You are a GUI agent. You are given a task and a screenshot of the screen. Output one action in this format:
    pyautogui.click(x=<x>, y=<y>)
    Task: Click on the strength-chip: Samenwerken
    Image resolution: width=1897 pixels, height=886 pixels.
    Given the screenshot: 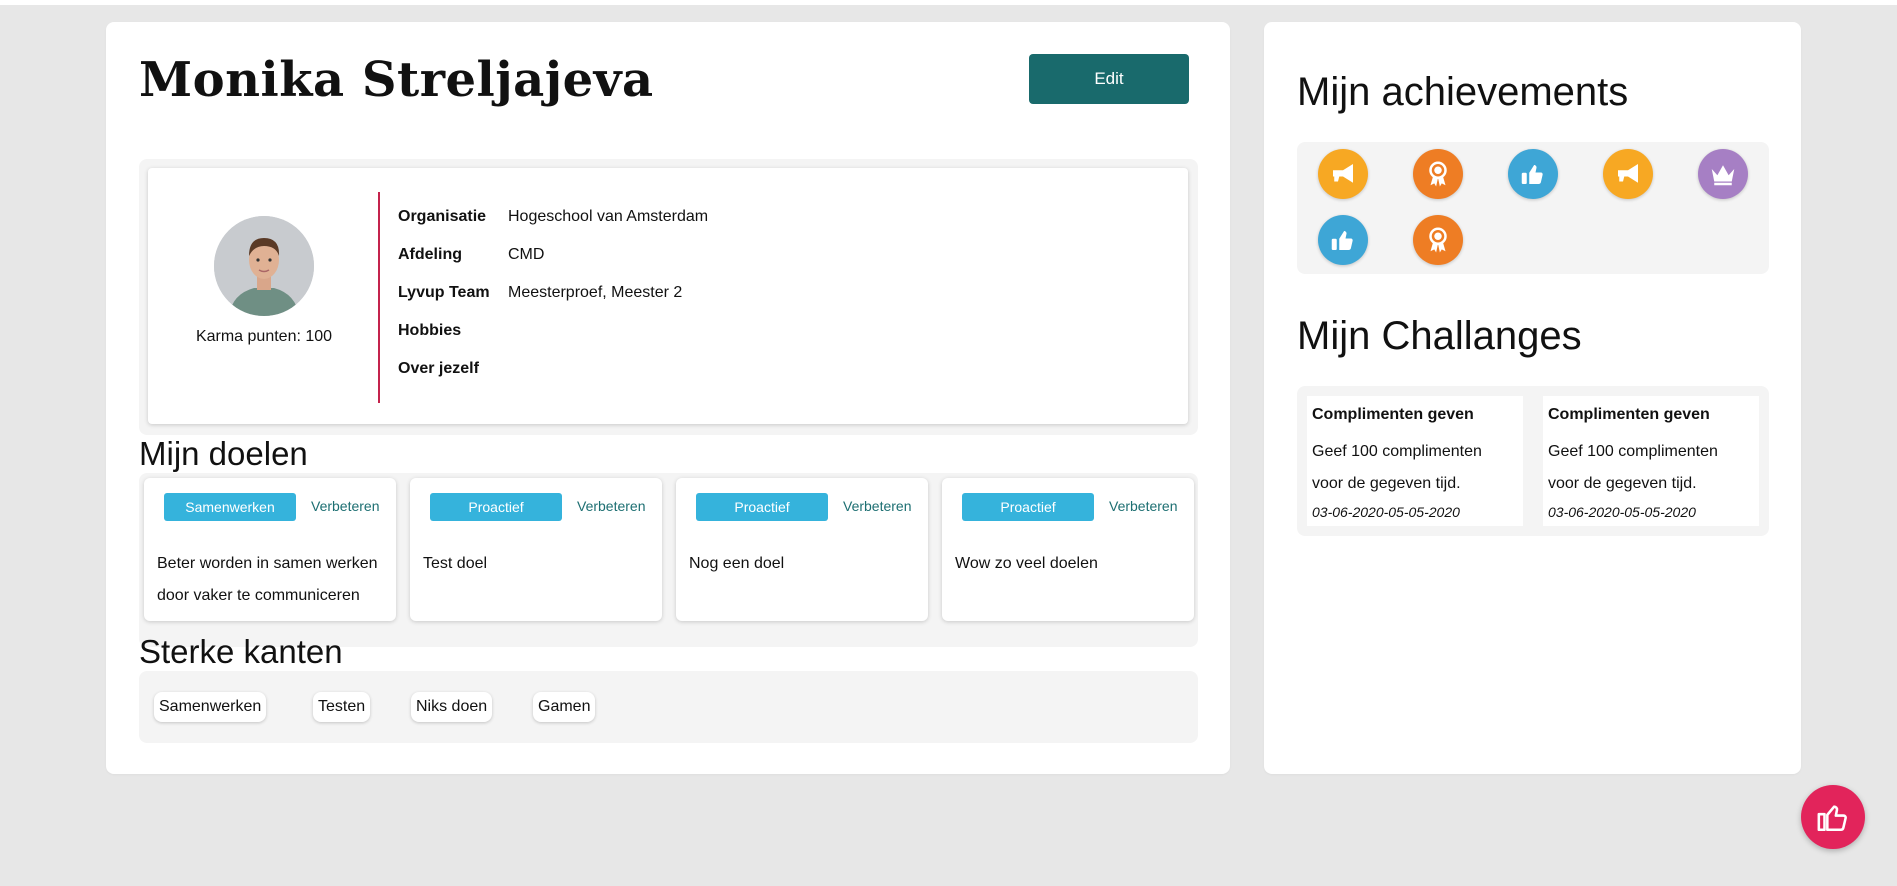 What is the action you would take?
    pyautogui.click(x=210, y=707)
    